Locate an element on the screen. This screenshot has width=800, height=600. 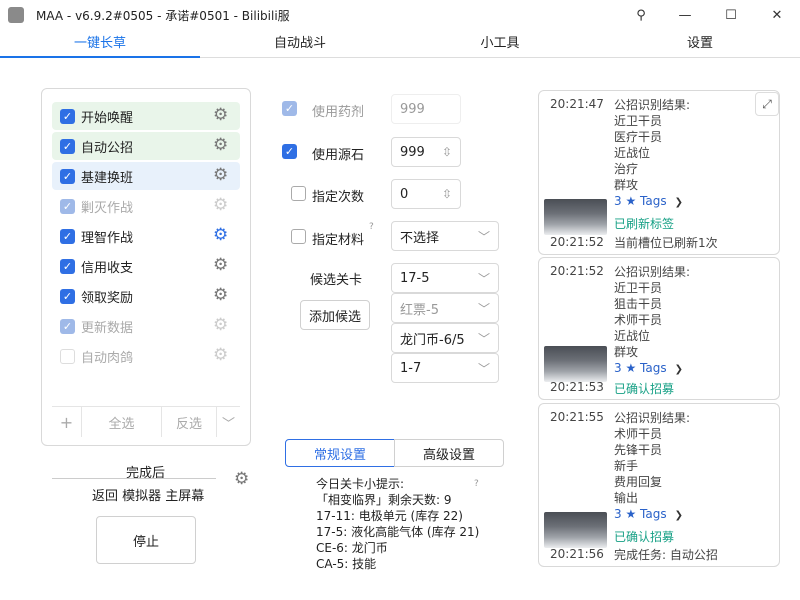
close-button: ✕ is located at coordinates (777, 15).